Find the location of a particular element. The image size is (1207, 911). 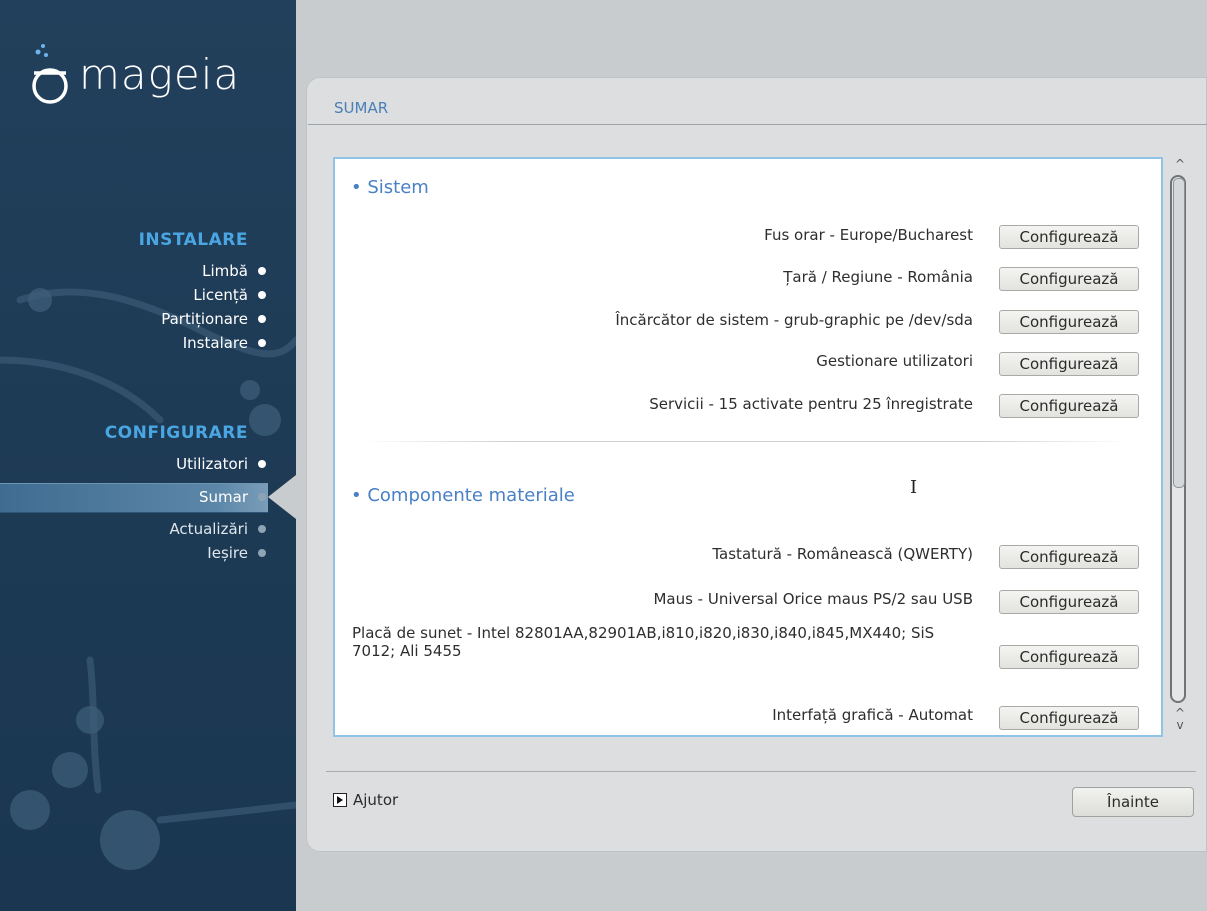

scroll-down-icon: ^ v is located at coordinates (1180, 722).